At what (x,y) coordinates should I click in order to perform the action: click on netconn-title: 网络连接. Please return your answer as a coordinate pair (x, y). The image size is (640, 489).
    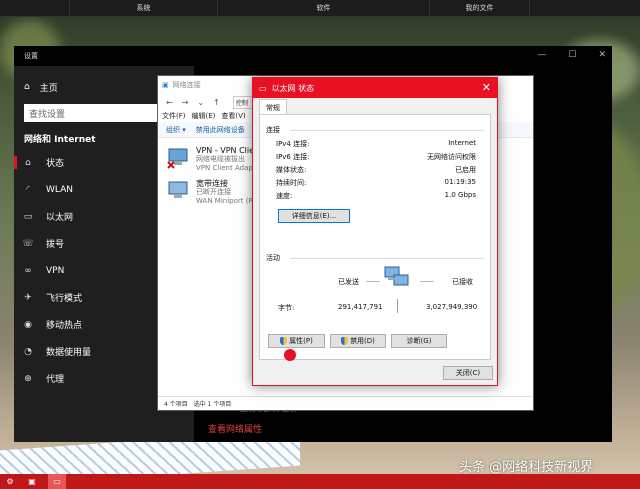
    Looking at the image, I should click on (186, 85).